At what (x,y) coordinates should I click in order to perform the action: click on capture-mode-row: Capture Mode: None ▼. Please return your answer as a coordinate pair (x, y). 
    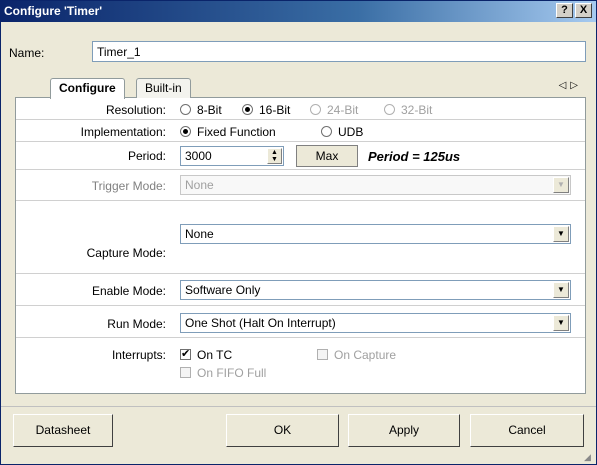
    Looking at the image, I should click on (300, 237).